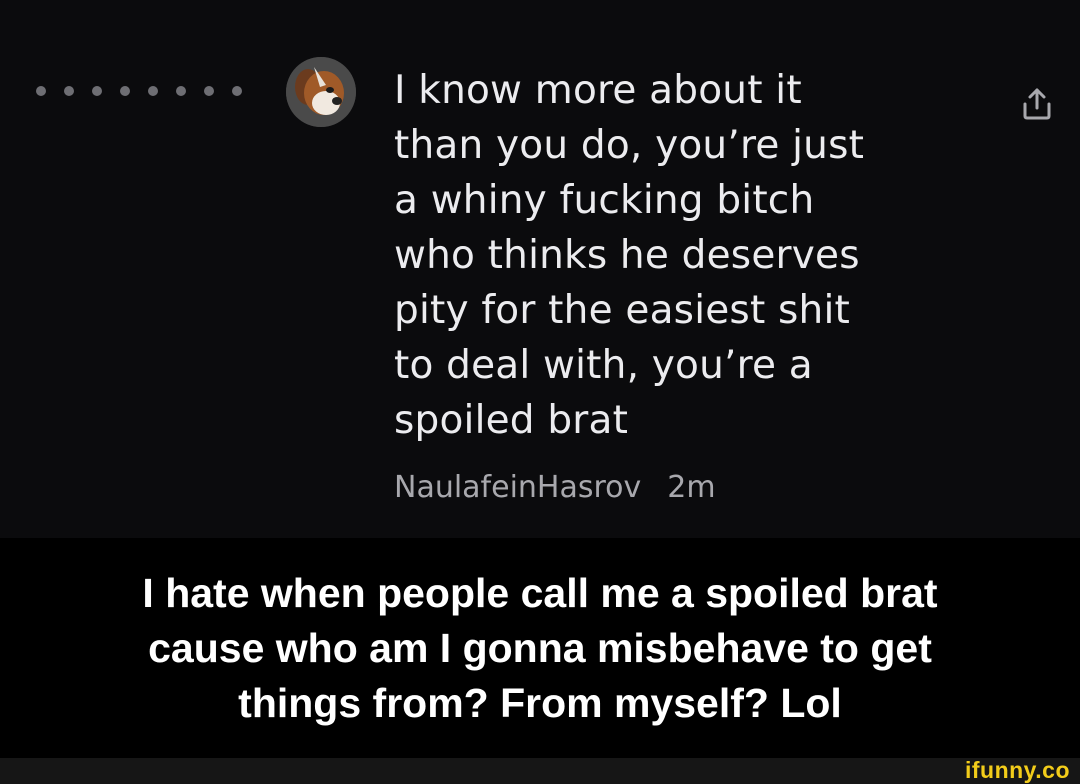  What do you see at coordinates (622, 310) in the screenshot?
I see `comment-line: pity for the easiest shit` at bounding box center [622, 310].